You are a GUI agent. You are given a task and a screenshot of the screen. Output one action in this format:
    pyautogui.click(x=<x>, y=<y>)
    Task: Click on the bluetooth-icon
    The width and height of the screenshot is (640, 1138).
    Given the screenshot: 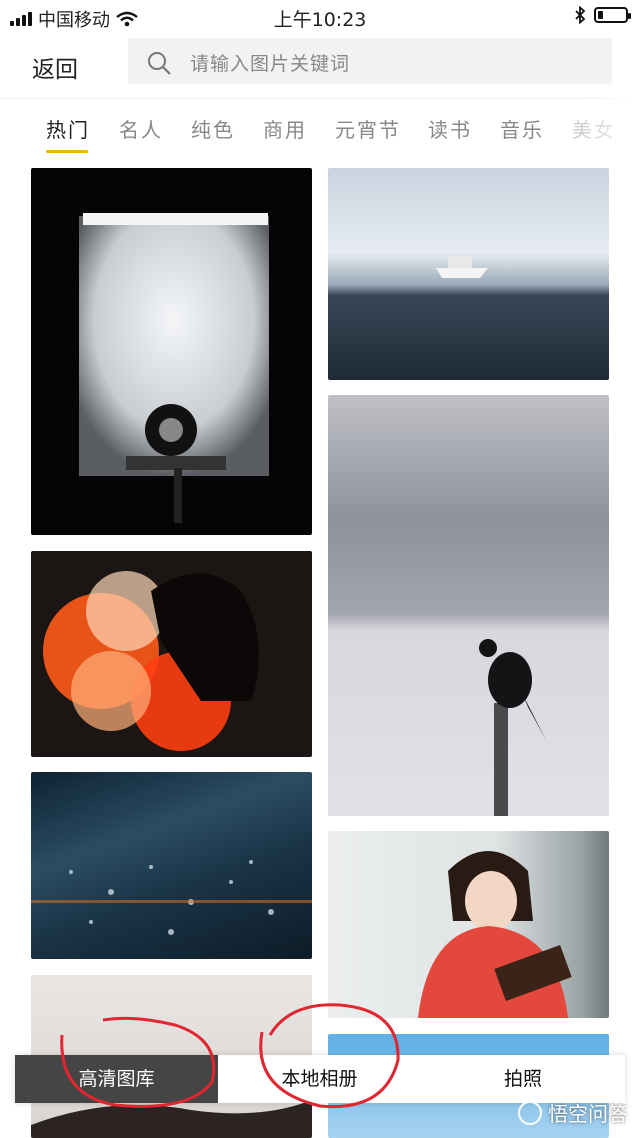 What is the action you would take?
    pyautogui.click(x=580, y=15)
    